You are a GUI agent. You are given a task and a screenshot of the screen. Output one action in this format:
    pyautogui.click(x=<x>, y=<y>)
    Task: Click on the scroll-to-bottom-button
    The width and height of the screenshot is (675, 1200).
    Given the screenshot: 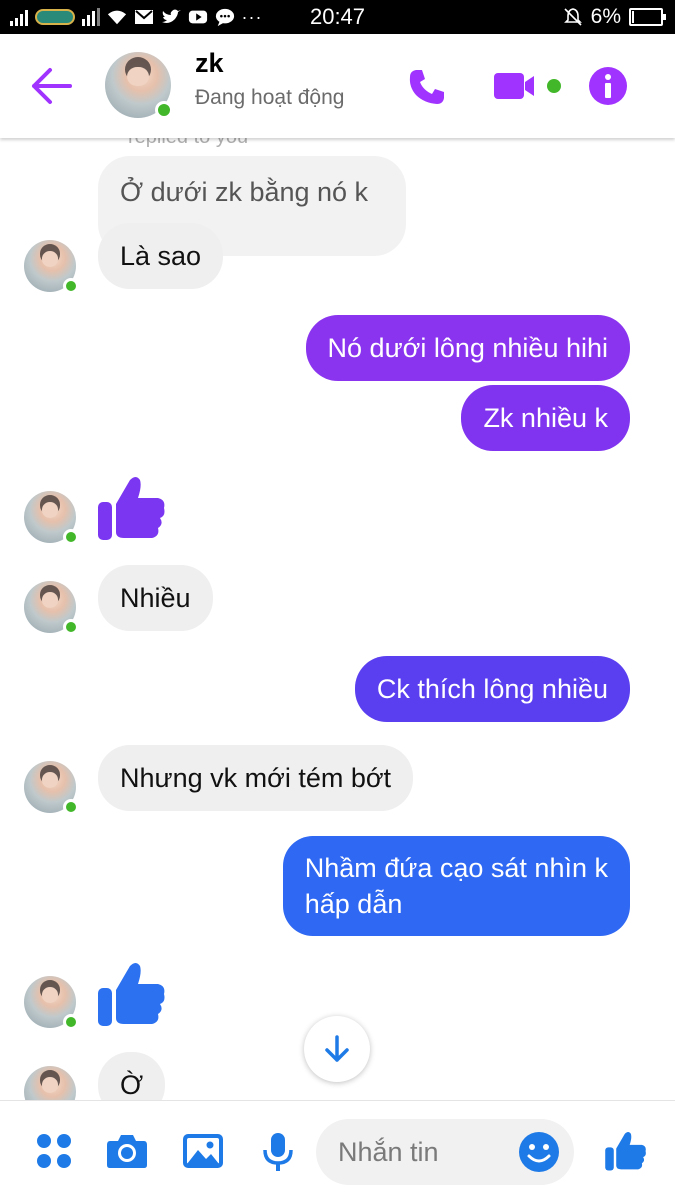 What is the action you would take?
    pyautogui.click(x=337, y=1049)
    